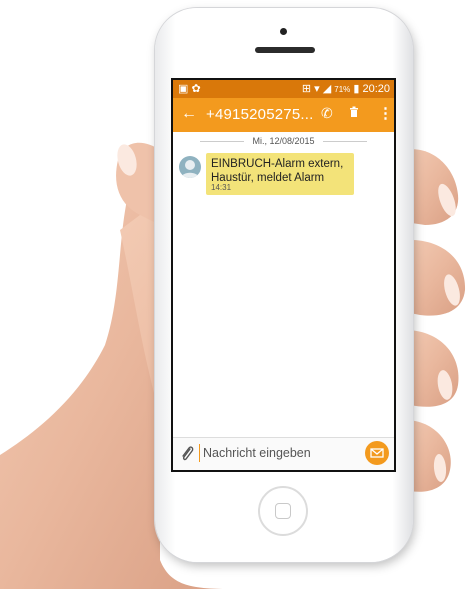  I want to click on more-vertical-icon: ⋮, so click(385, 113).